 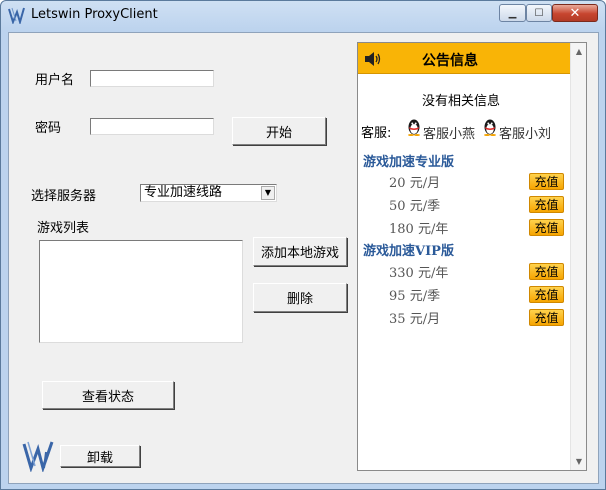 What do you see at coordinates (38, 456) in the screenshot?
I see `letswin-logo-icon` at bounding box center [38, 456].